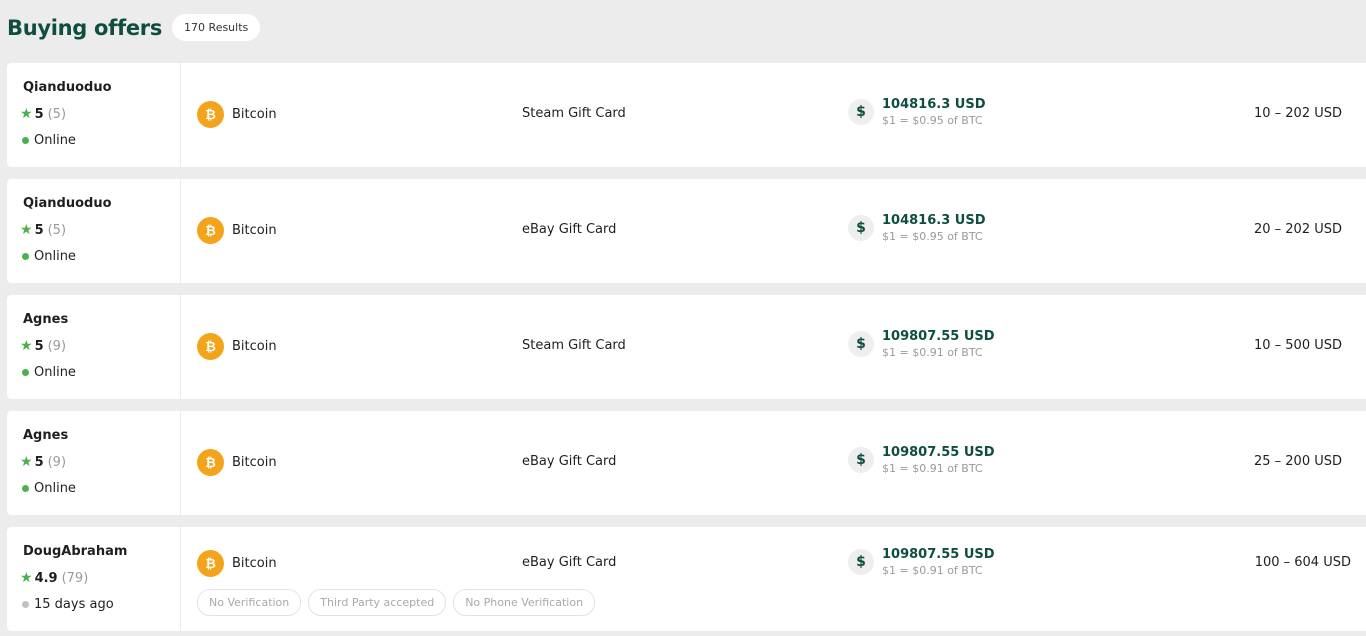 The height and width of the screenshot is (636, 1366). What do you see at coordinates (524, 602) in the screenshot?
I see `tag-no-phone-verification: No Phone Verification` at bounding box center [524, 602].